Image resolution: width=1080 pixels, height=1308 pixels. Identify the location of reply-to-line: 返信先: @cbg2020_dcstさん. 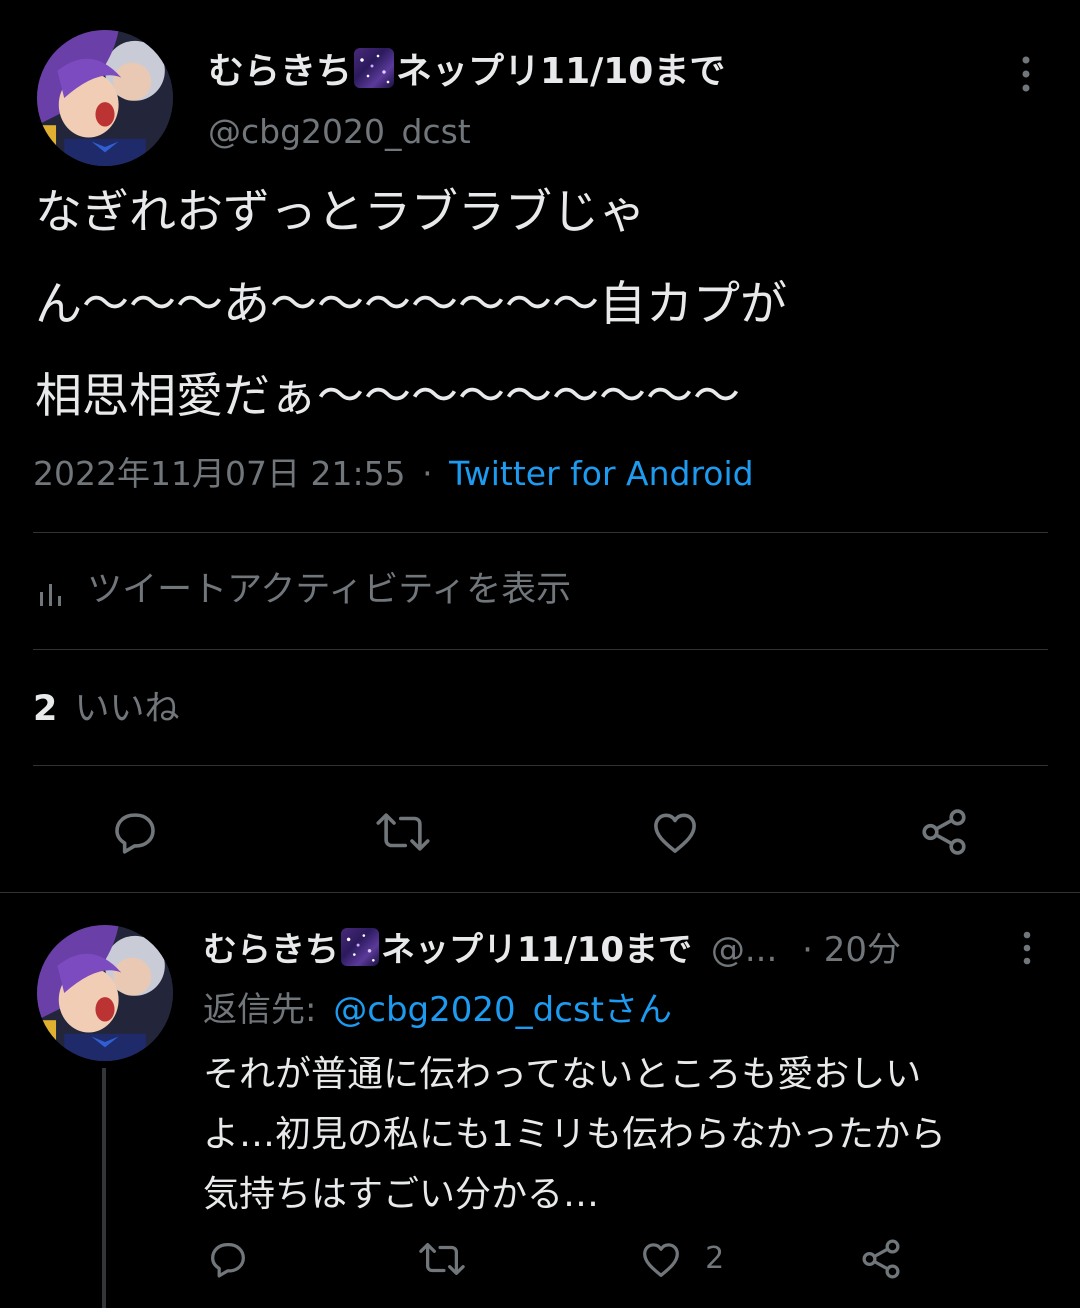
(437, 1010).